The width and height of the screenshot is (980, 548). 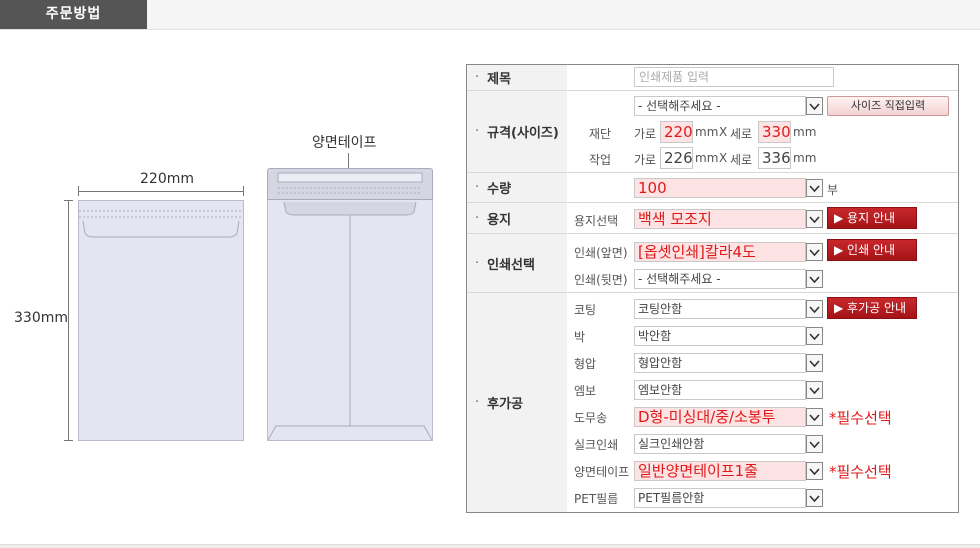 I want to click on embo-select-caret, so click(x=814, y=390).